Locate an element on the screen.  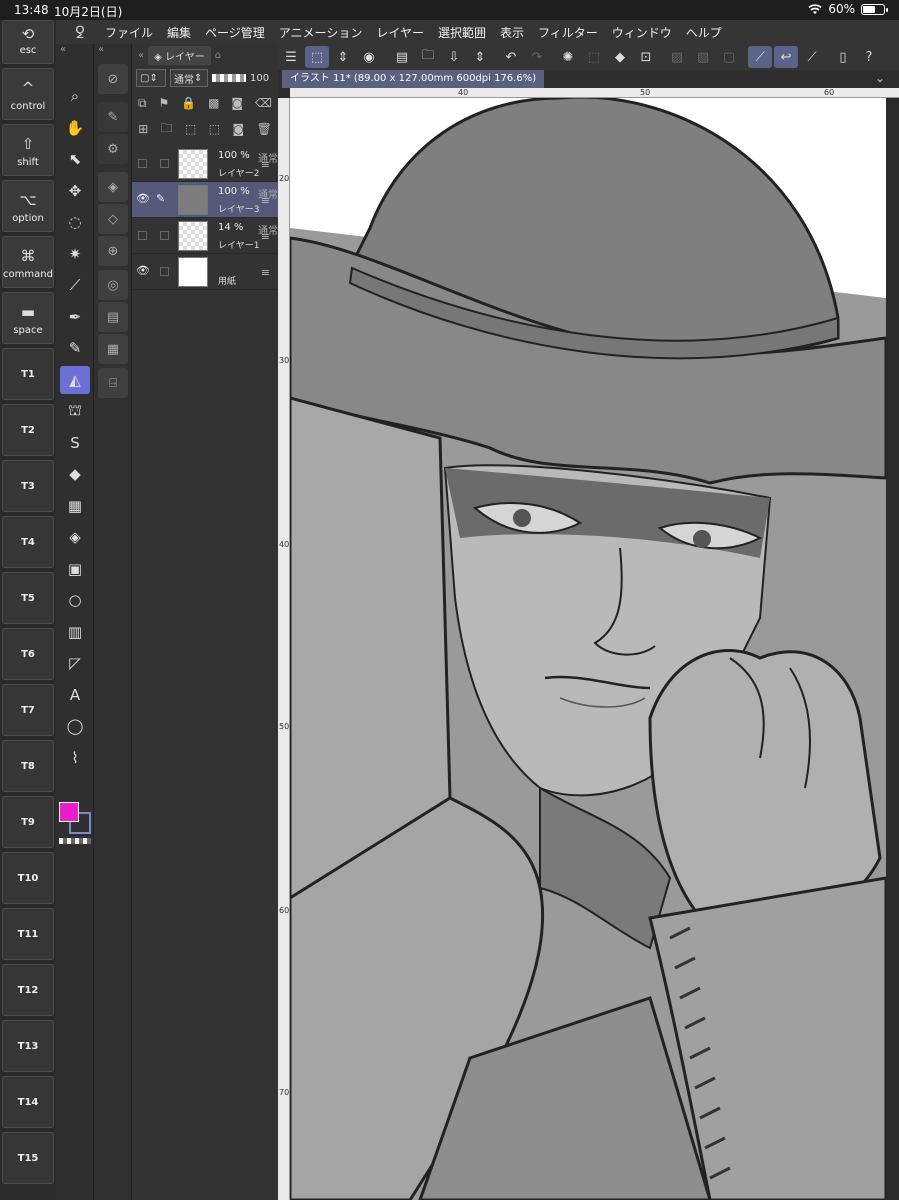
shortcut-key-t6: T6 is located at coordinates (28, 654).